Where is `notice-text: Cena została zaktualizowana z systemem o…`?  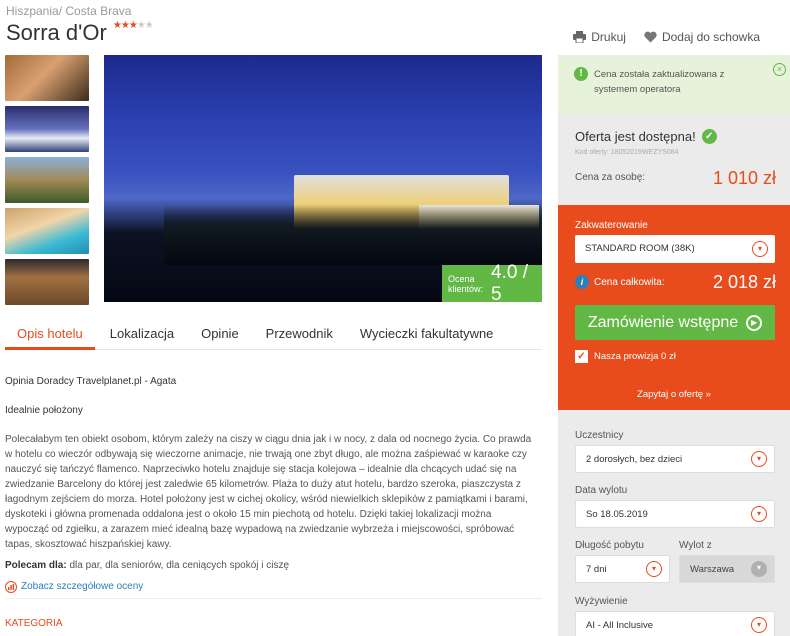
notice-text: Cena została zaktualizowana z systemem o… is located at coordinates (659, 82).